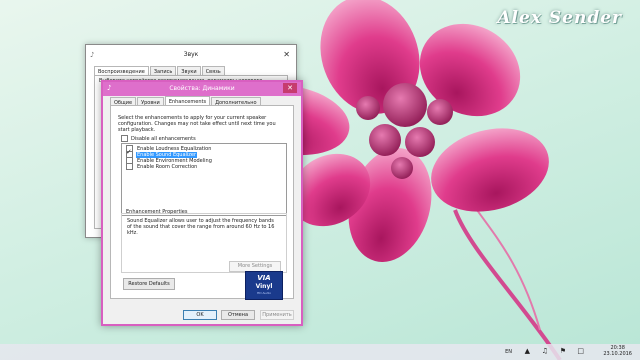 The image size is (640, 360). Describe the element at coordinates (264, 278) in the screenshot. I see `logo-line-1: VIA` at that location.